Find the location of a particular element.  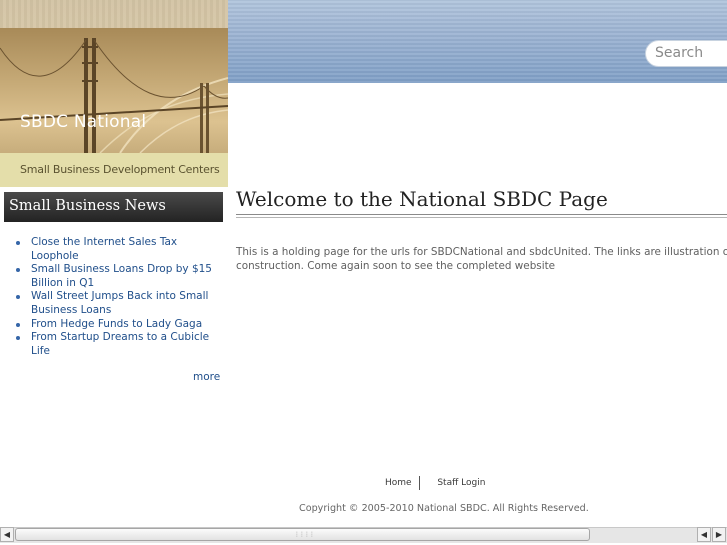

news-item-line: Close the Internet Sales Tax is located at coordinates (104, 242).